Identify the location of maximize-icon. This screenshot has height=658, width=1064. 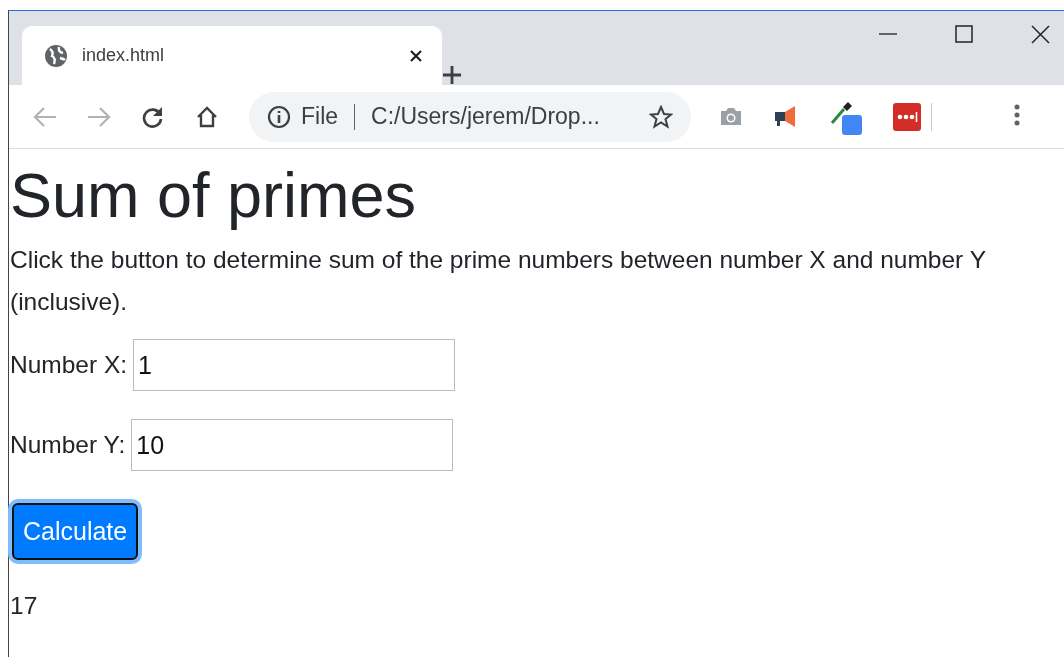
(964, 34).